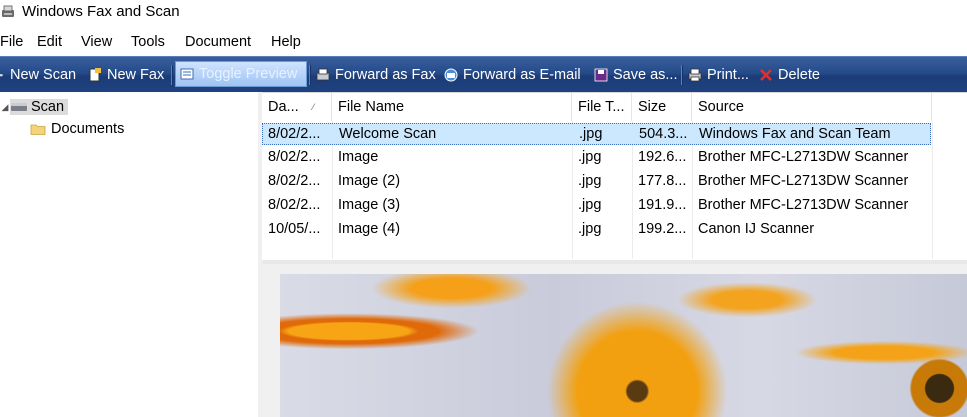 The image size is (967, 417). I want to click on fax-machine-icon, so click(323, 74).